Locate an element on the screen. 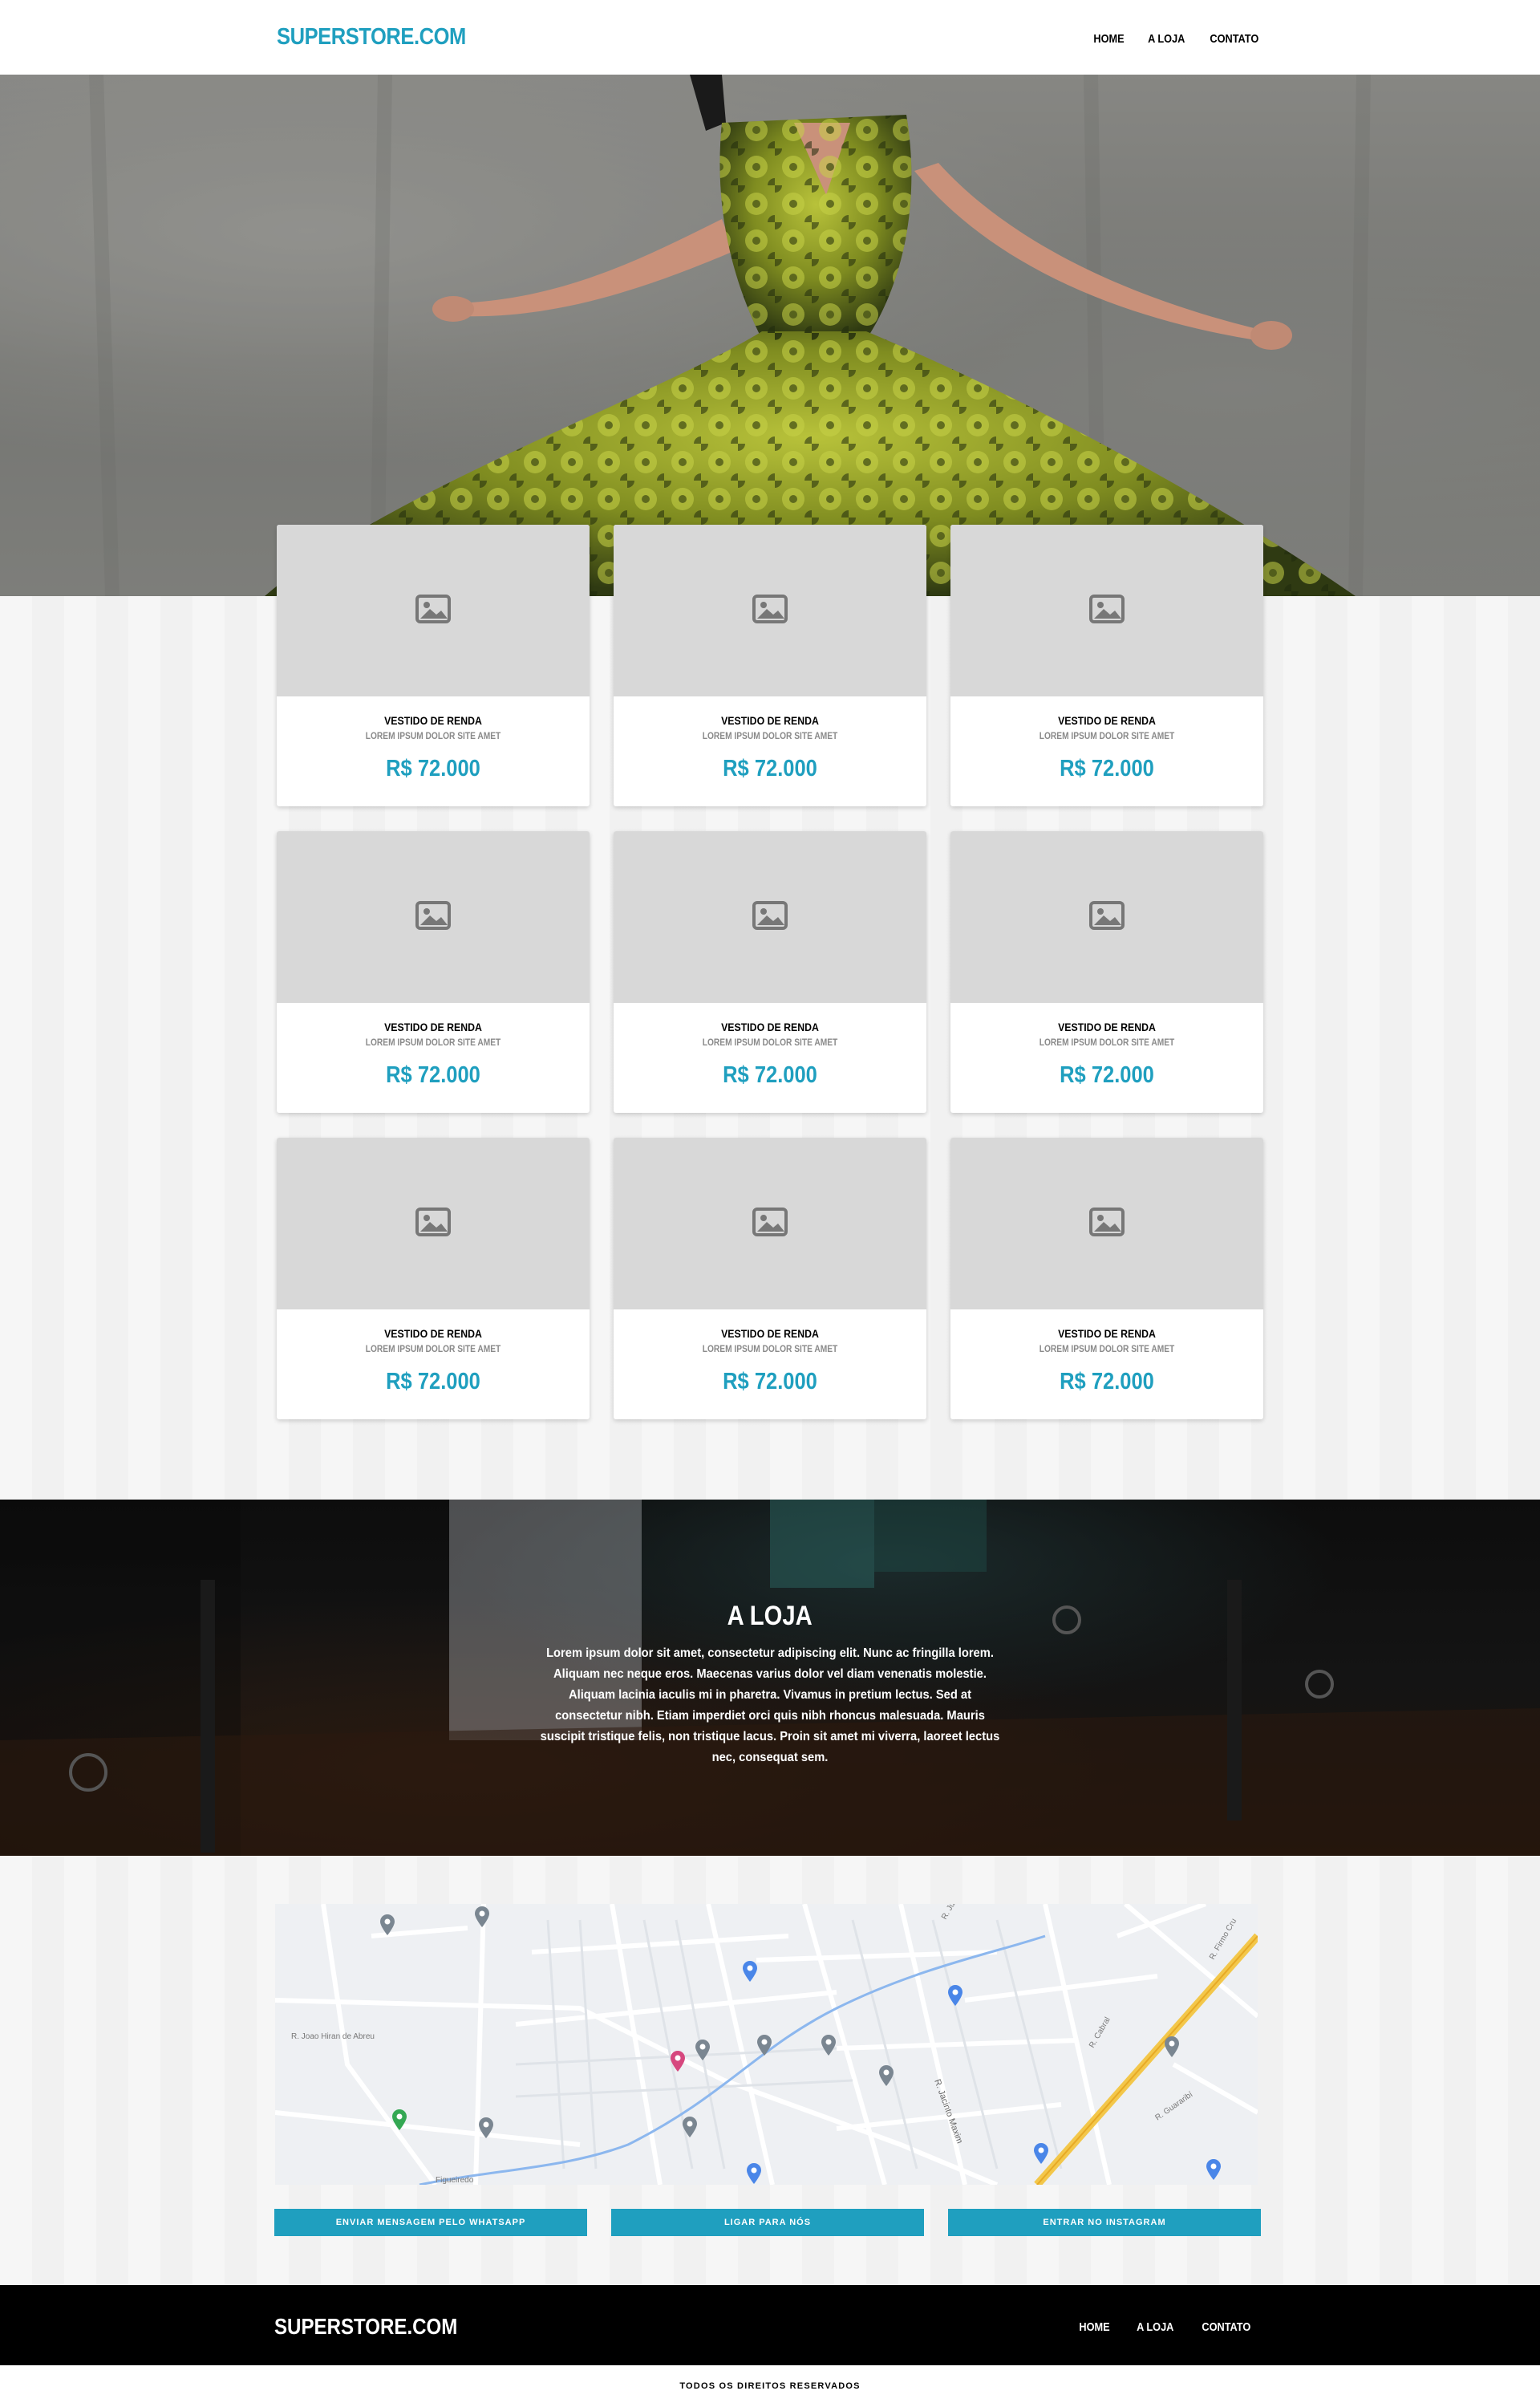  footer-brand: SUPERSTORE.COM is located at coordinates (365, 2327).